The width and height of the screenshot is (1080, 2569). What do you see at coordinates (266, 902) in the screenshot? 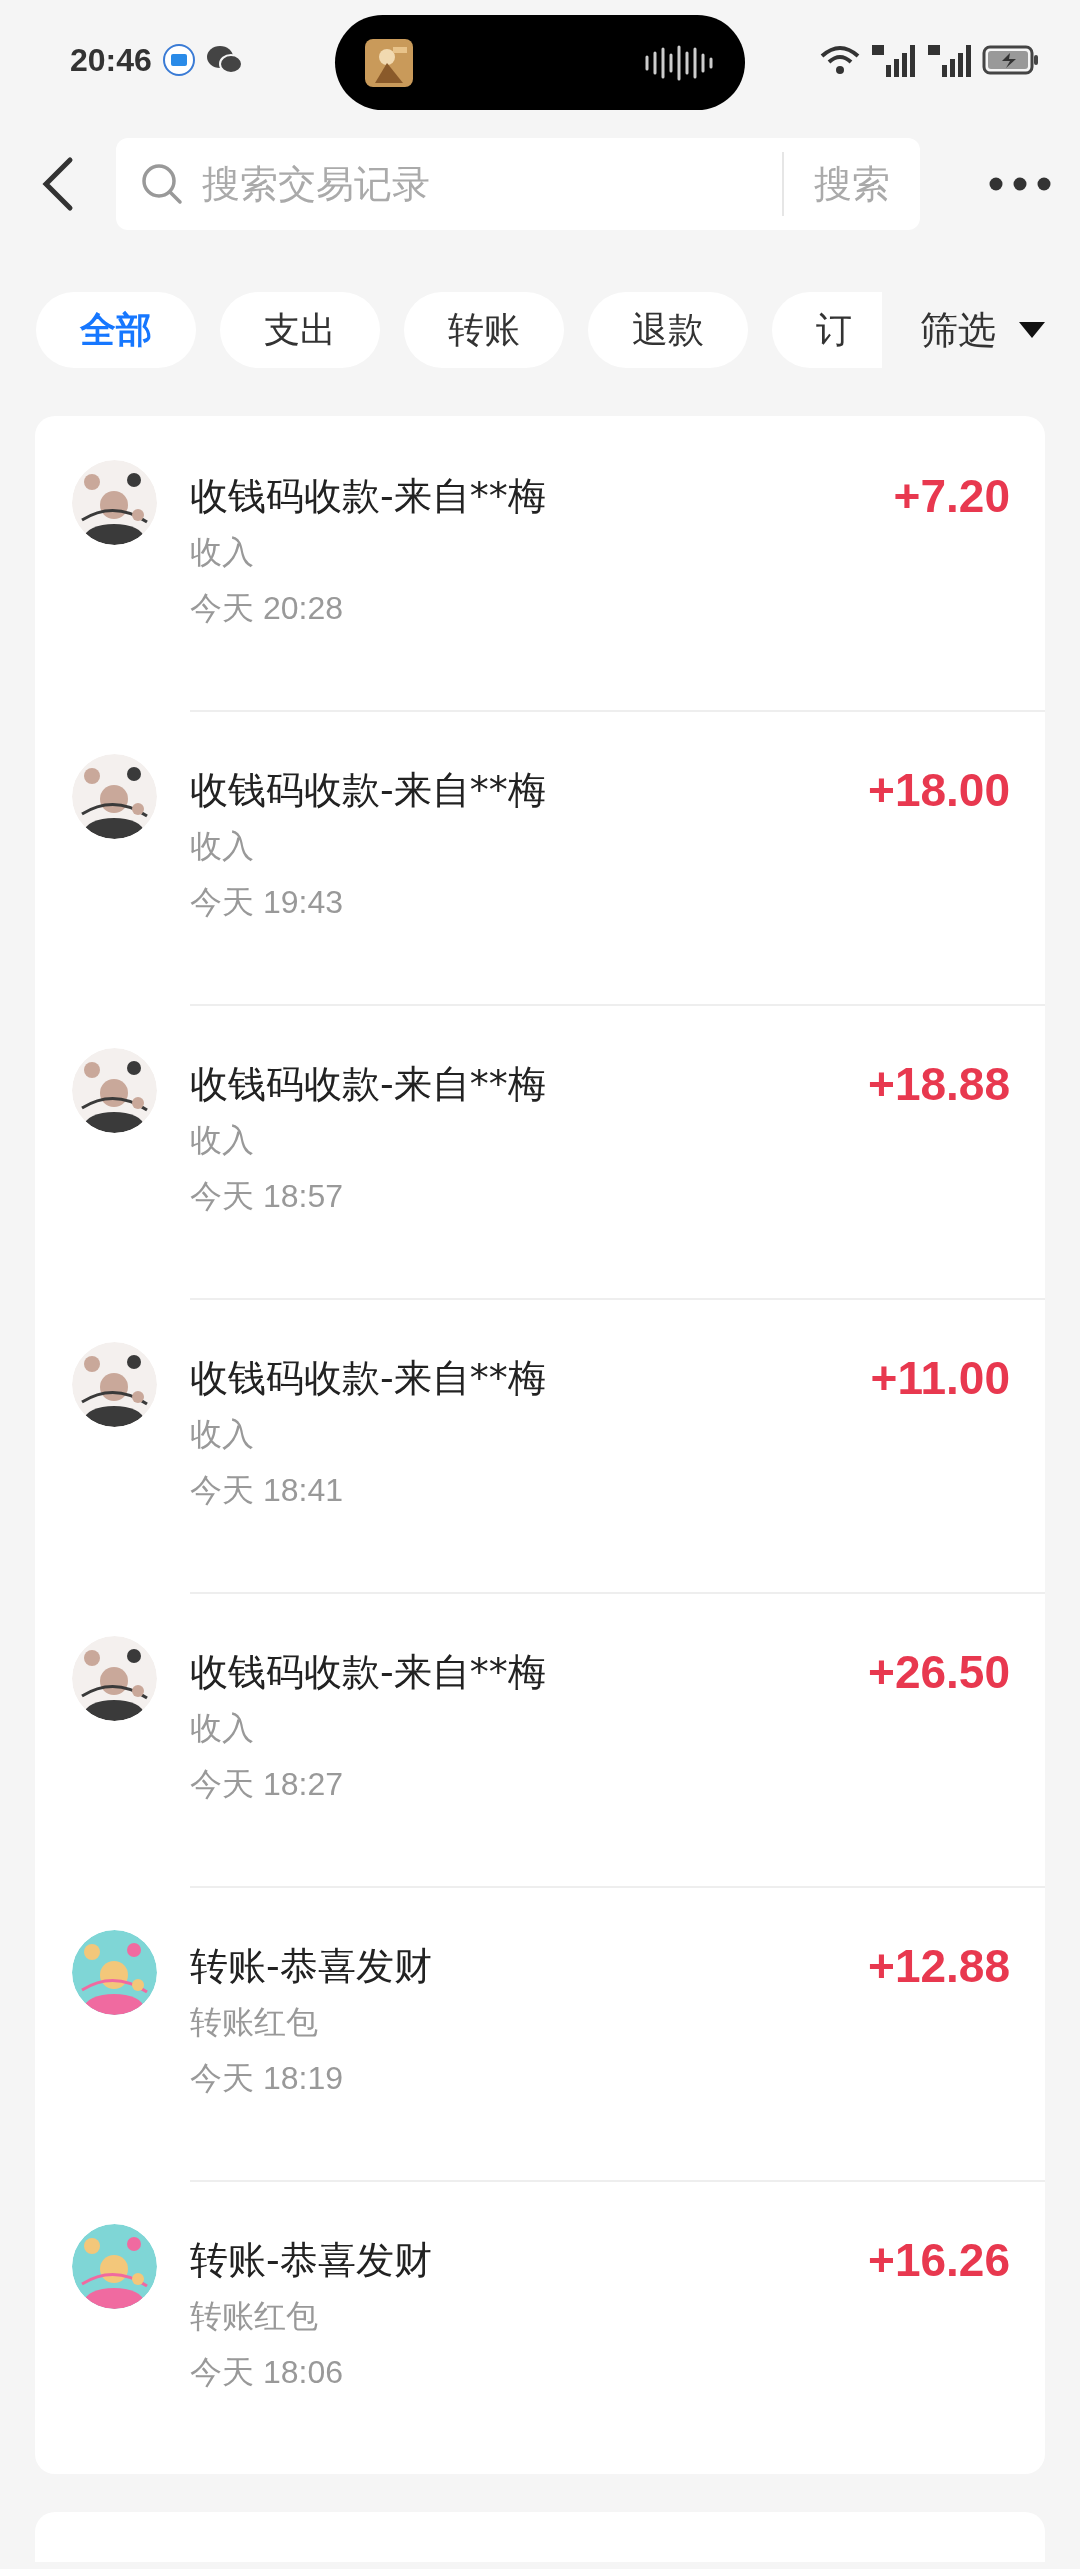
I see `transaction-time: 今天 19:43` at bounding box center [266, 902].